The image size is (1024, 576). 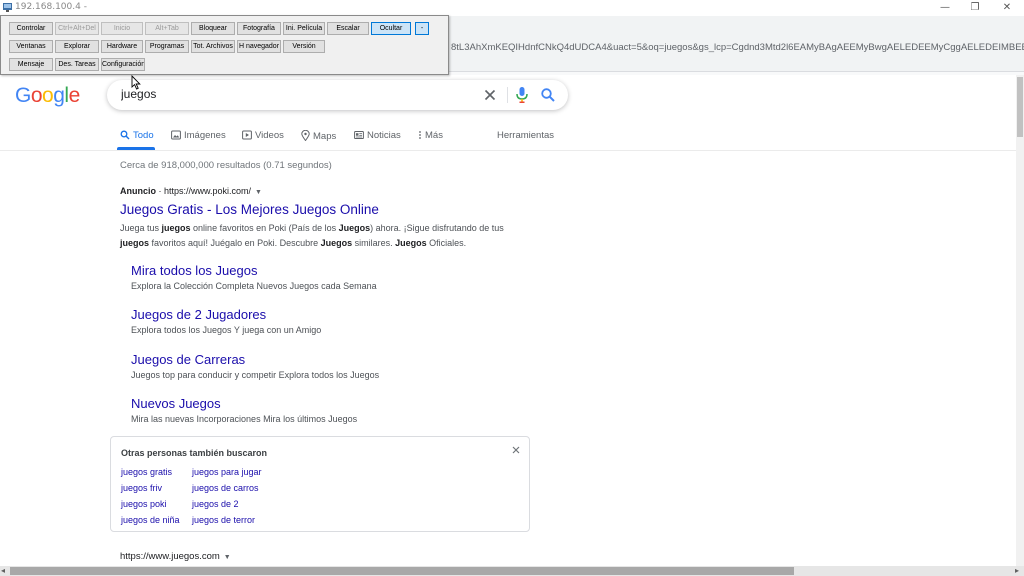 I want to click on fotografia-button: Fotografía, so click(x=259, y=28).